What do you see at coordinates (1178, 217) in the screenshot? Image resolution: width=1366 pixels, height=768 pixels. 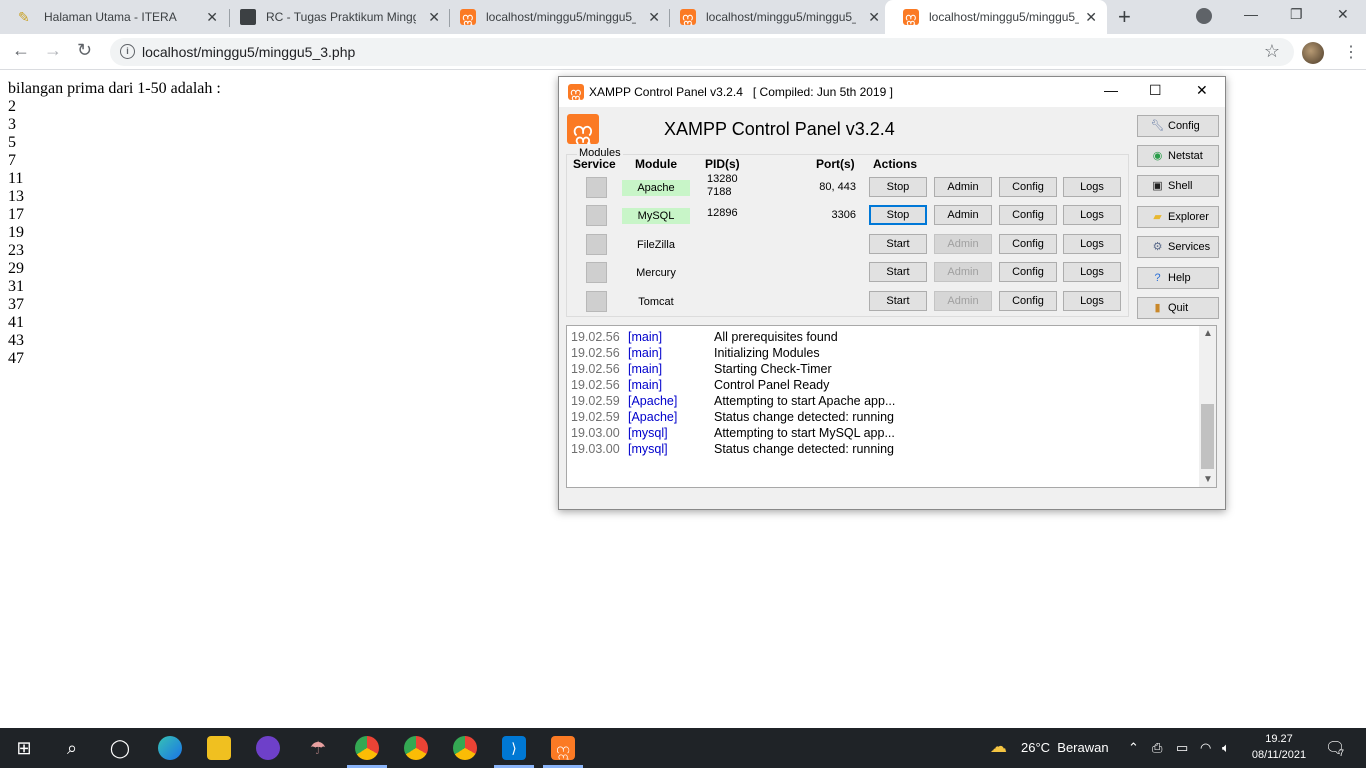 I see `explorer-side-button: ▰ Explorer` at bounding box center [1178, 217].